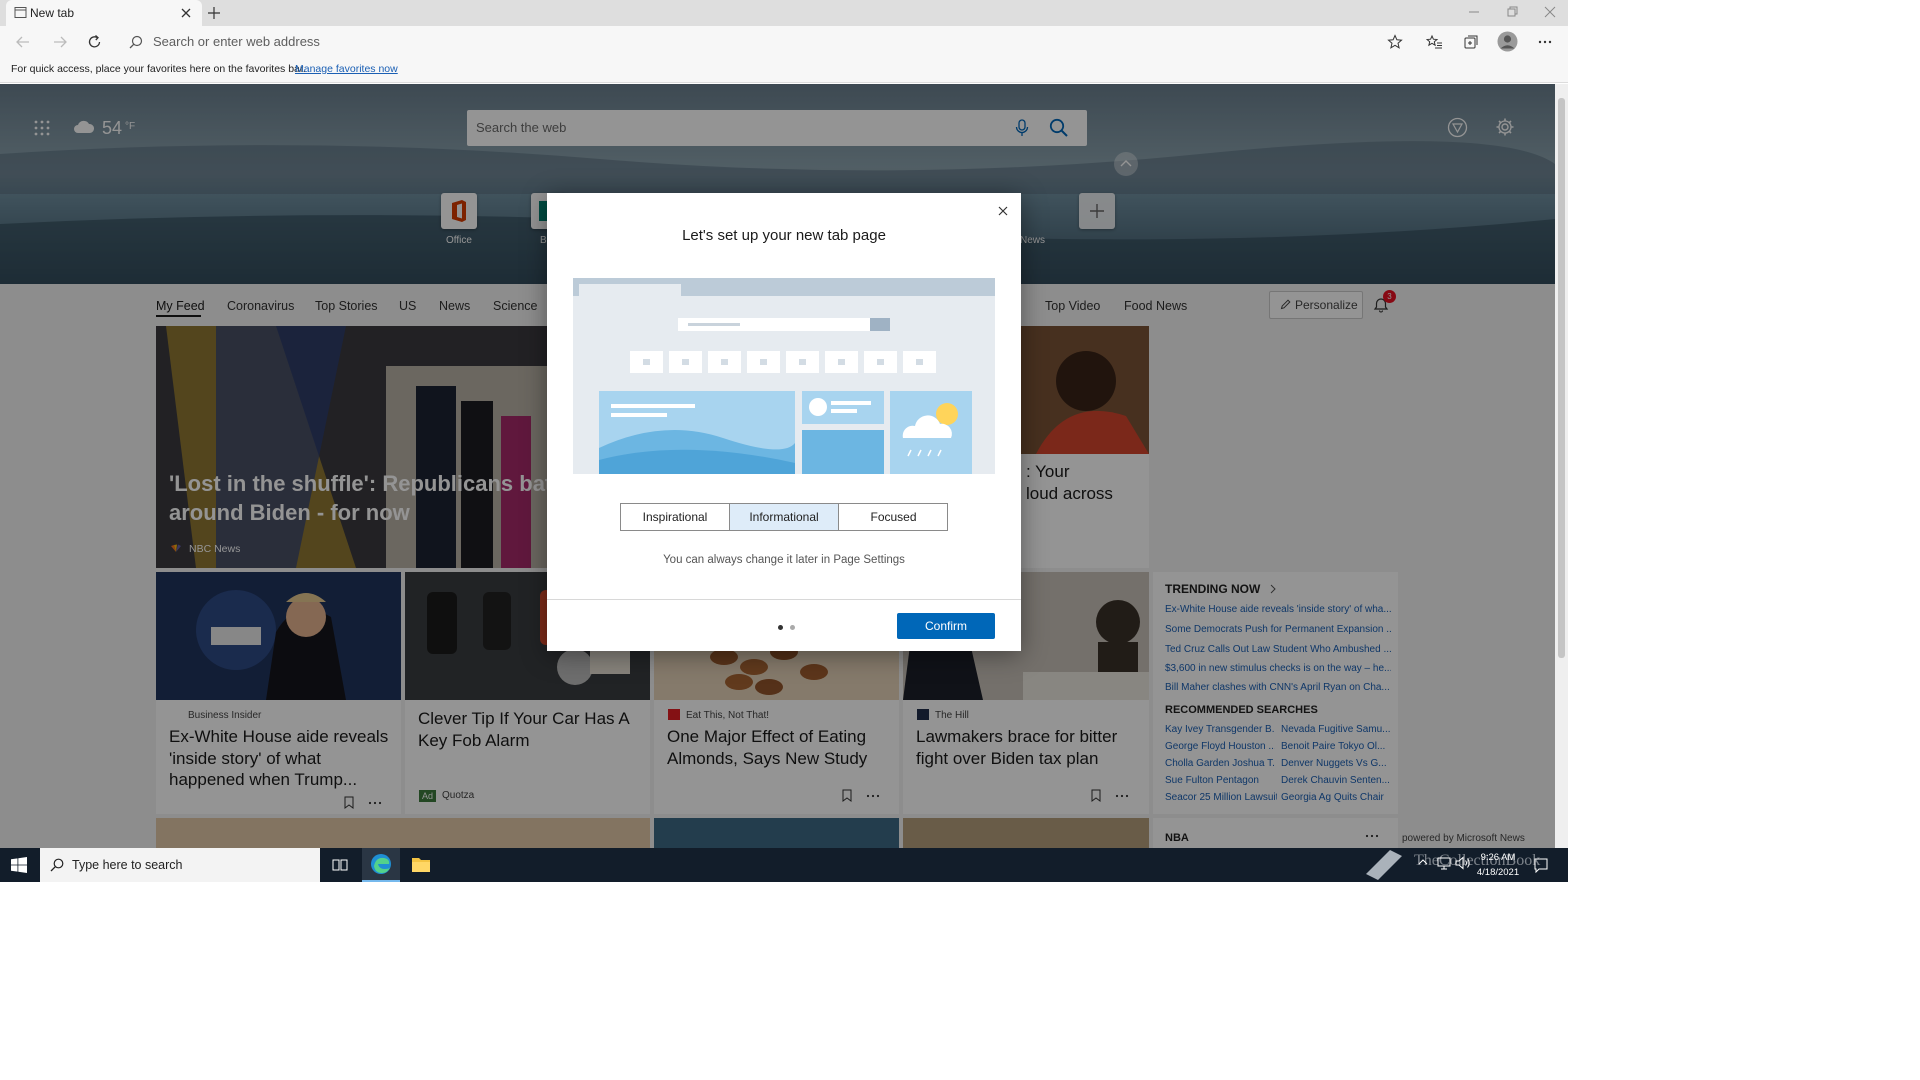  I want to click on show-hidden-icons-chevron, so click(1423, 862).